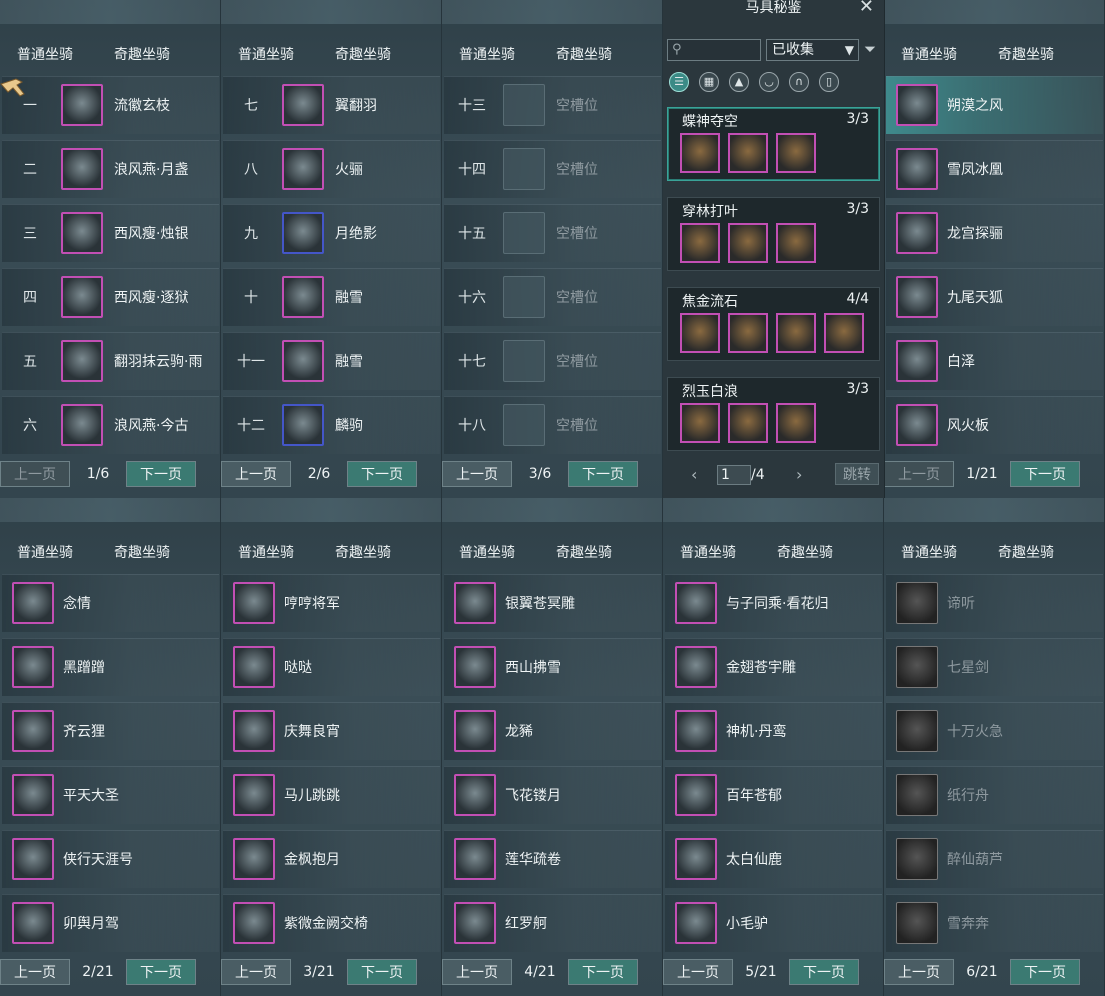 This screenshot has width=1105, height=996. Describe the element at coordinates (552, 425) in the screenshot. I see `empty-slot-row: 十八 空槽位` at that location.